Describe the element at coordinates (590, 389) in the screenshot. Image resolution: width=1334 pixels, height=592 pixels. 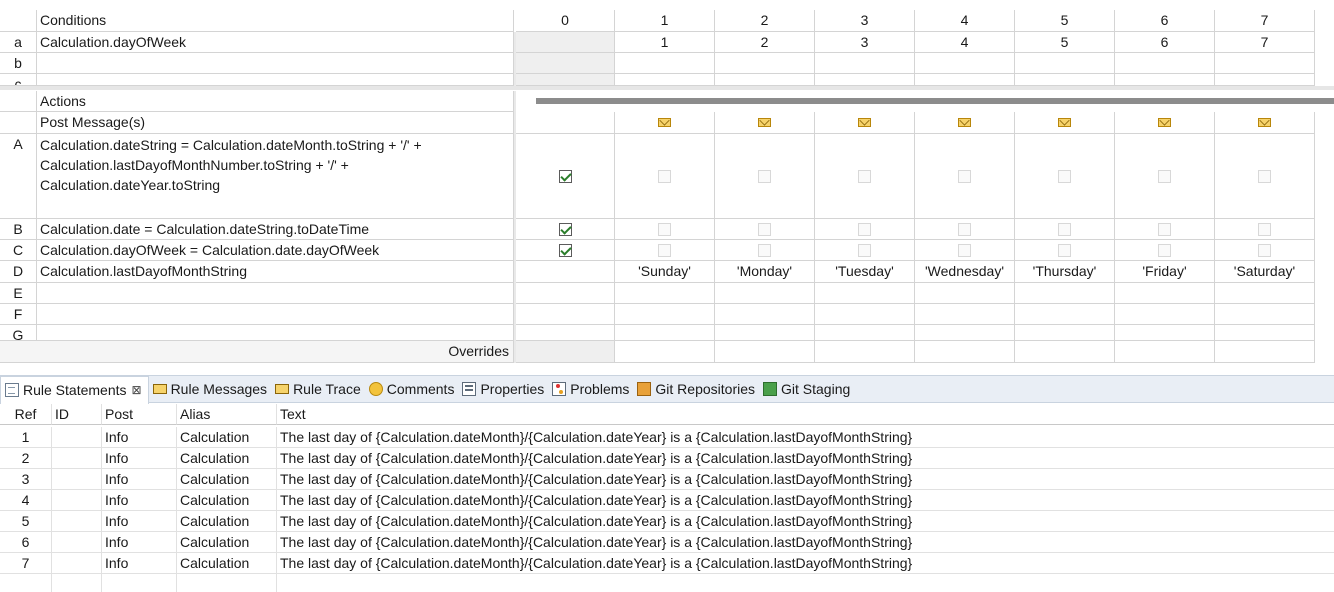
I see `tab-problems: Problems` at that location.